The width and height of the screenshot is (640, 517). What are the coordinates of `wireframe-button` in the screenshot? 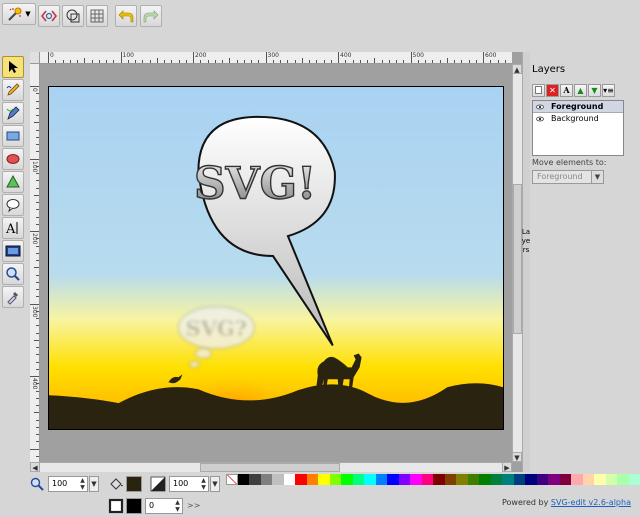 It's located at (73, 16).